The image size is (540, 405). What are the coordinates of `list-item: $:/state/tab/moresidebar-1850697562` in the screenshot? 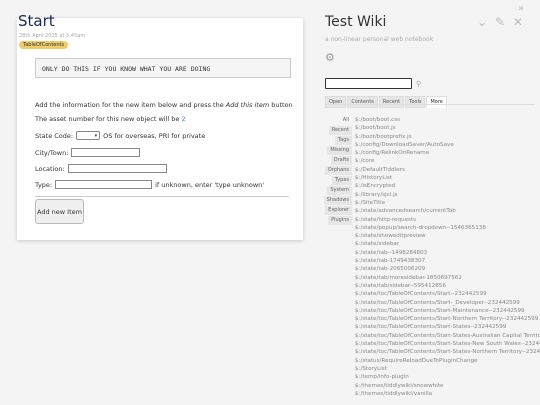 It's located at (447, 278).